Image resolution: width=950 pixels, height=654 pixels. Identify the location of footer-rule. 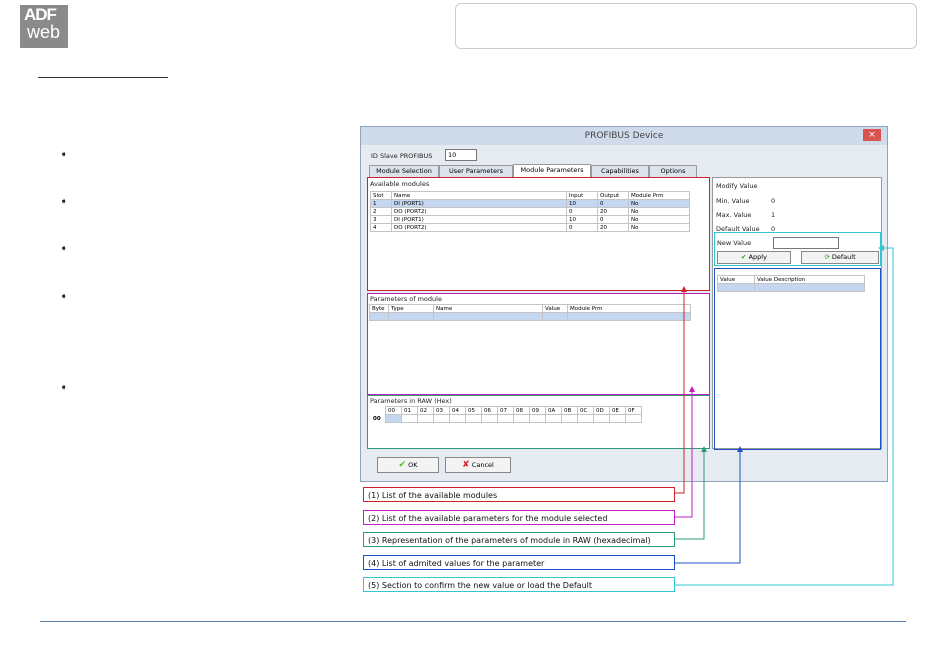
(473, 621).